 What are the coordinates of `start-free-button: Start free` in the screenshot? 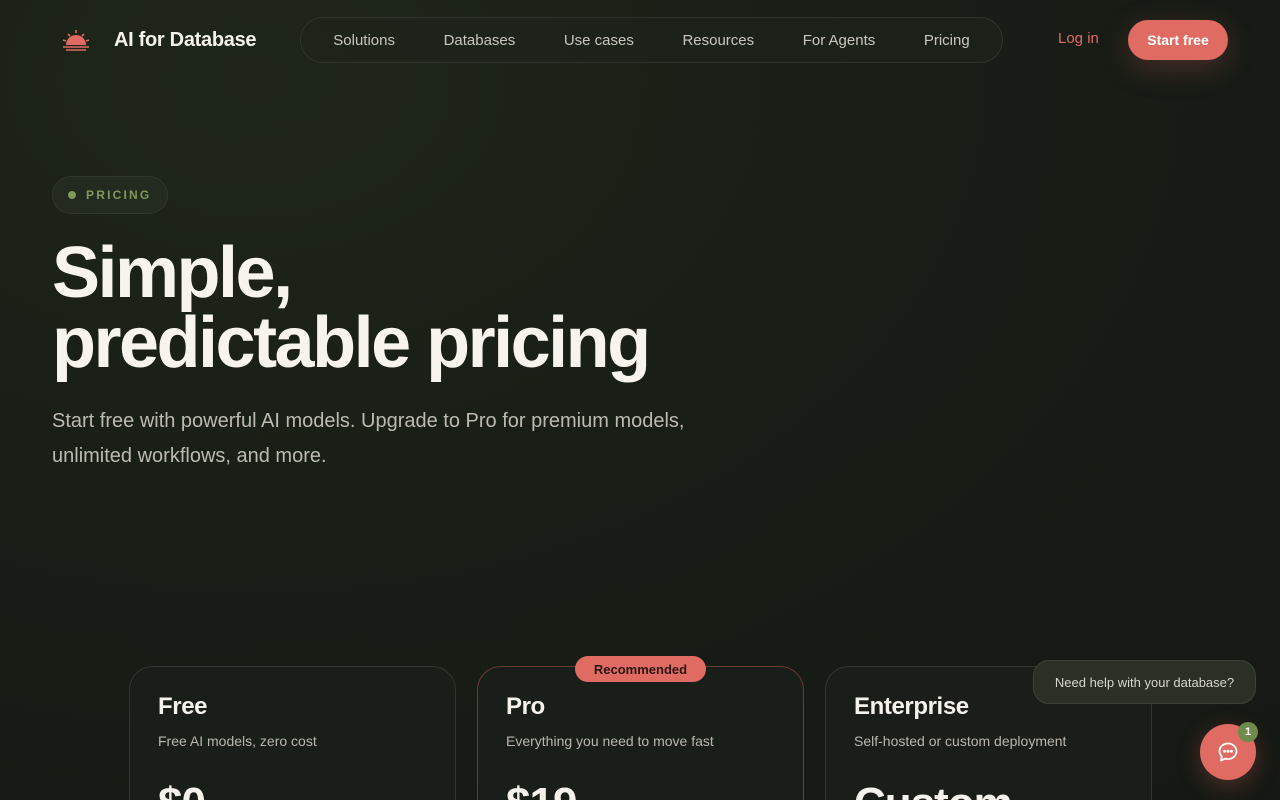 It's located at (1178, 40).